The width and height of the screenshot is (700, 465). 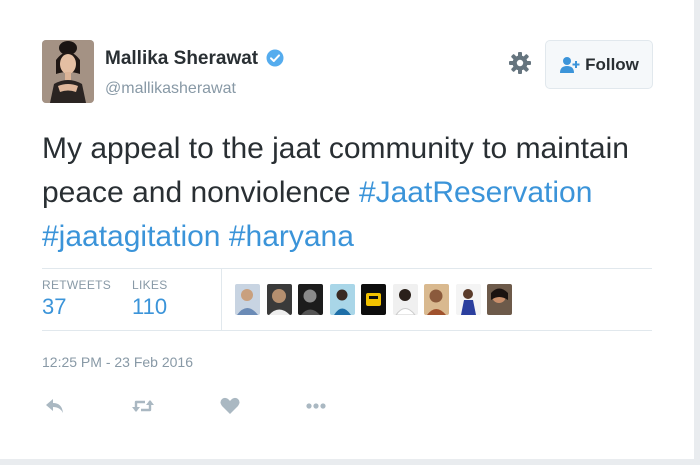 What do you see at coordinates (77, 285) in the screenshot?
I see `retweets-label: RETWEETS` at bounding box center [77, 285].